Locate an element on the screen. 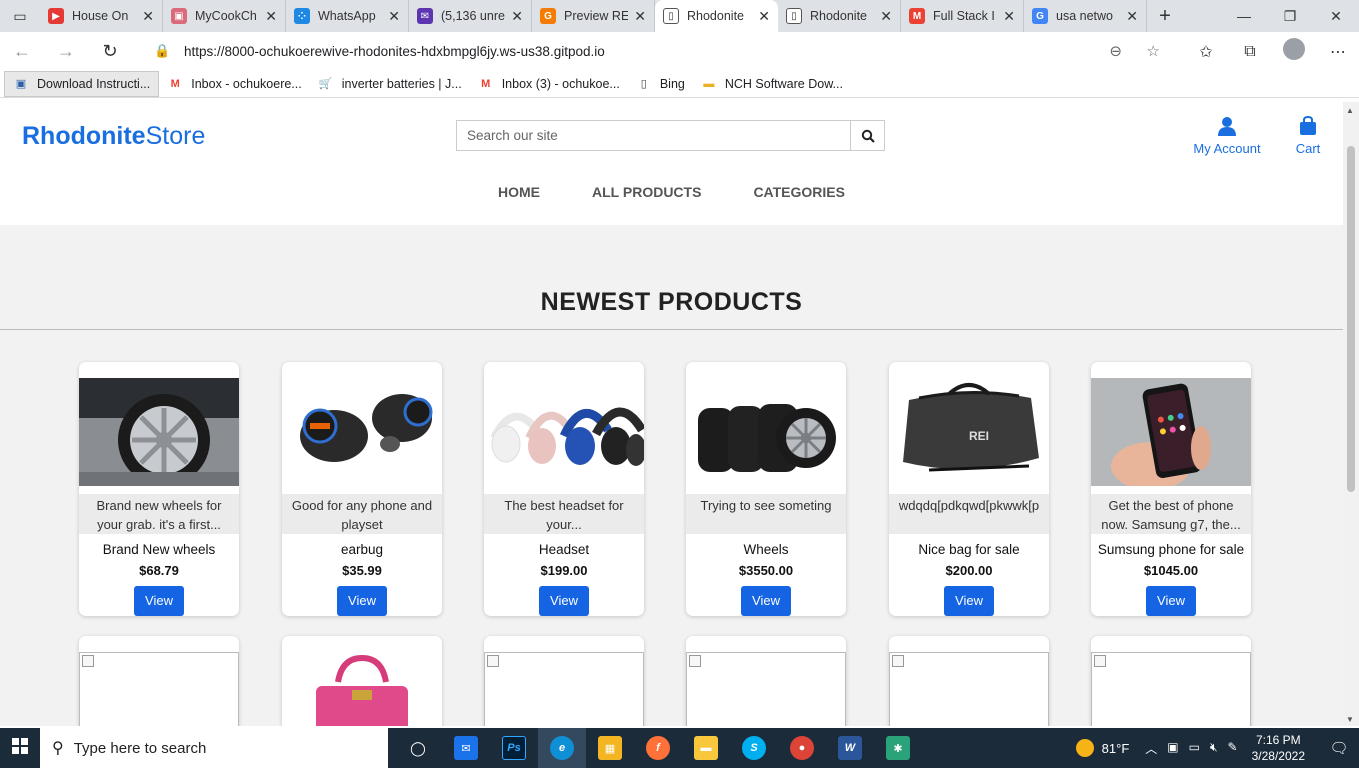  zoom-icon: ⊖ is located at coordinates (1115, 51).